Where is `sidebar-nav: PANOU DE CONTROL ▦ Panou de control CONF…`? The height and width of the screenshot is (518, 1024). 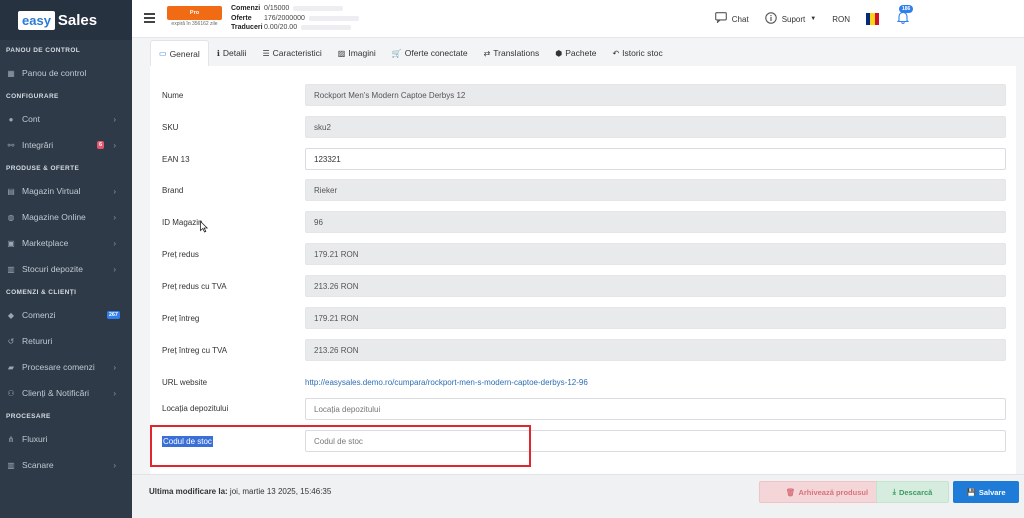
sidebar-nav: PANOU DE CONTROL ▦ Panou de control CONF… is located at coordinates (66, 259).